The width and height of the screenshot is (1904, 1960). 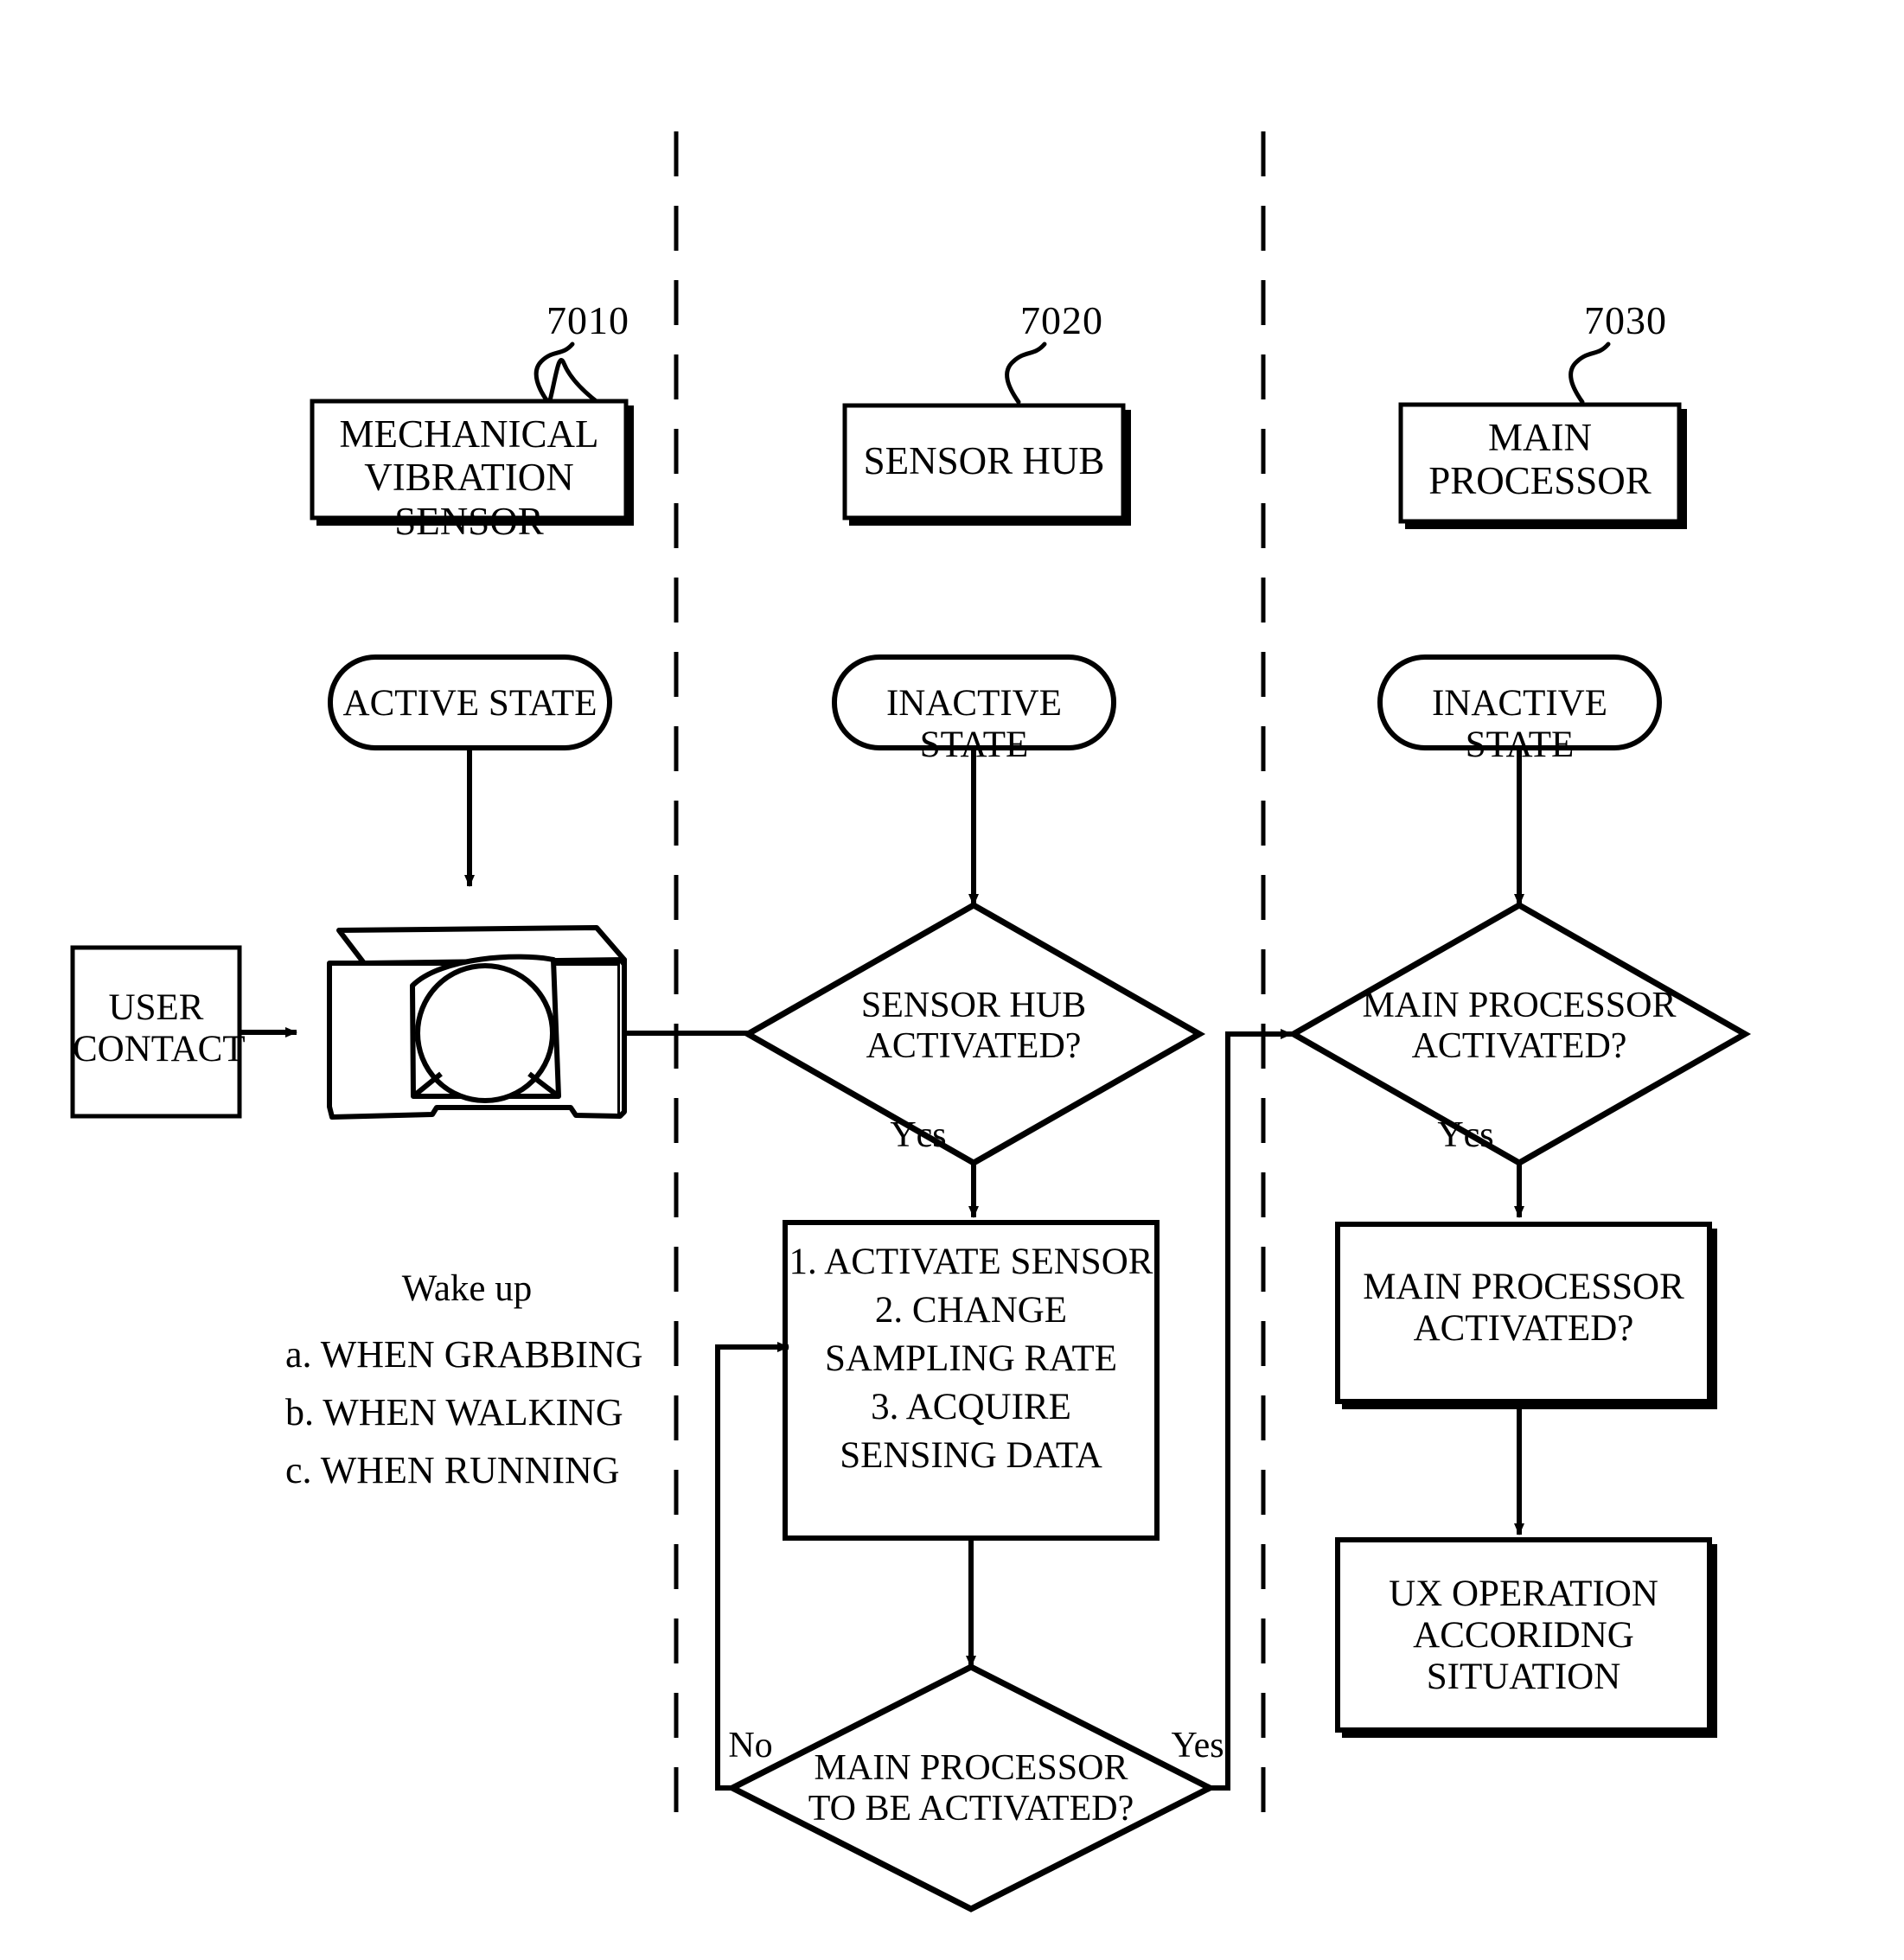 I want to click on branch-label-hub-yes: Ycs, so click(x=918, y=1135).